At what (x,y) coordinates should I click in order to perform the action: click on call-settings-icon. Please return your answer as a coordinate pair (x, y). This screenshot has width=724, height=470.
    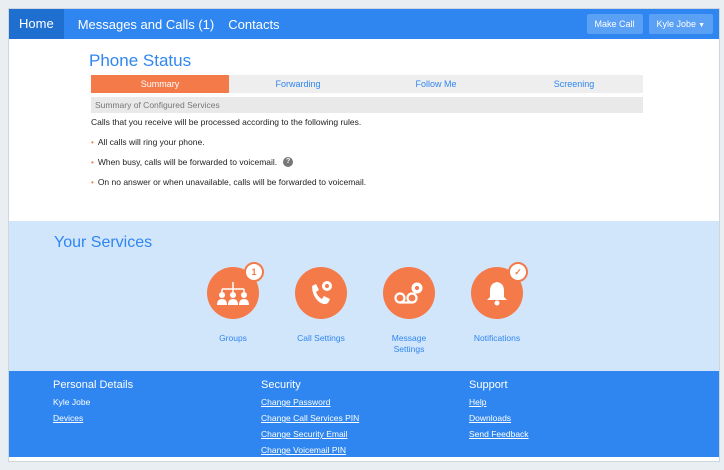
    Looking at the image, I should click on (321, 293).